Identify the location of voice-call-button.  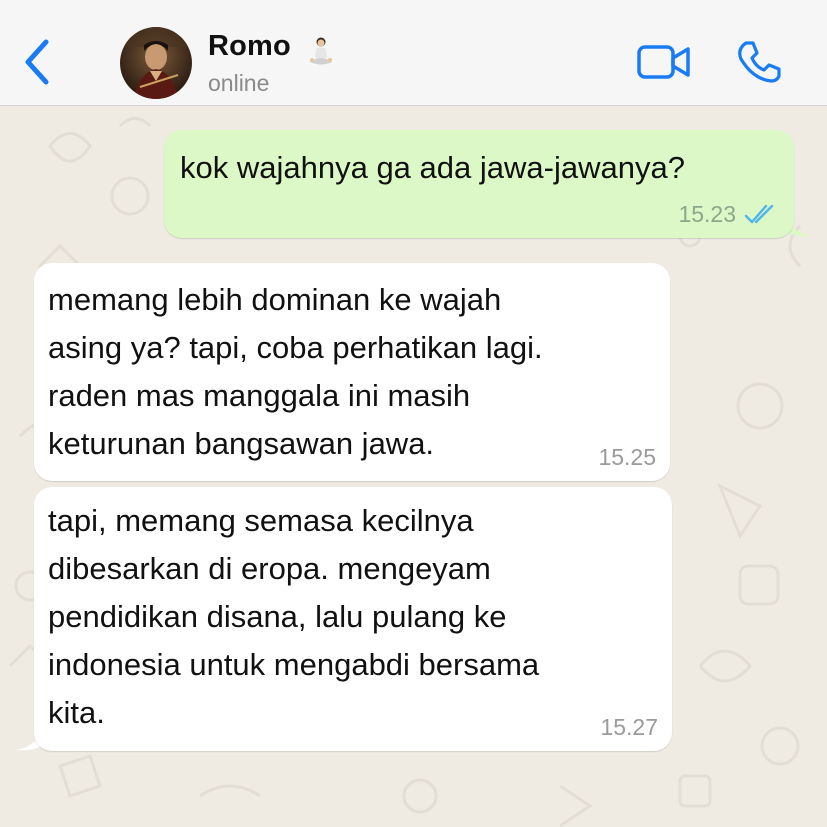
(759, 63).